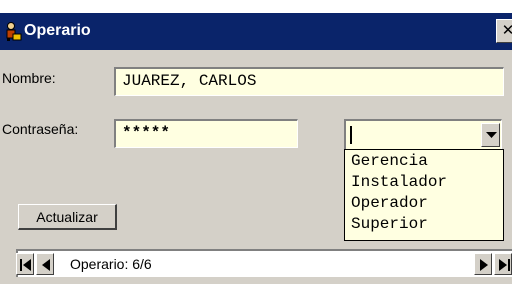 The image size is (512, 284). What do you see at coordinates (206, 133) in the screenshot?
I see `contrasena-field: *****` at bounding box center [206, 133].